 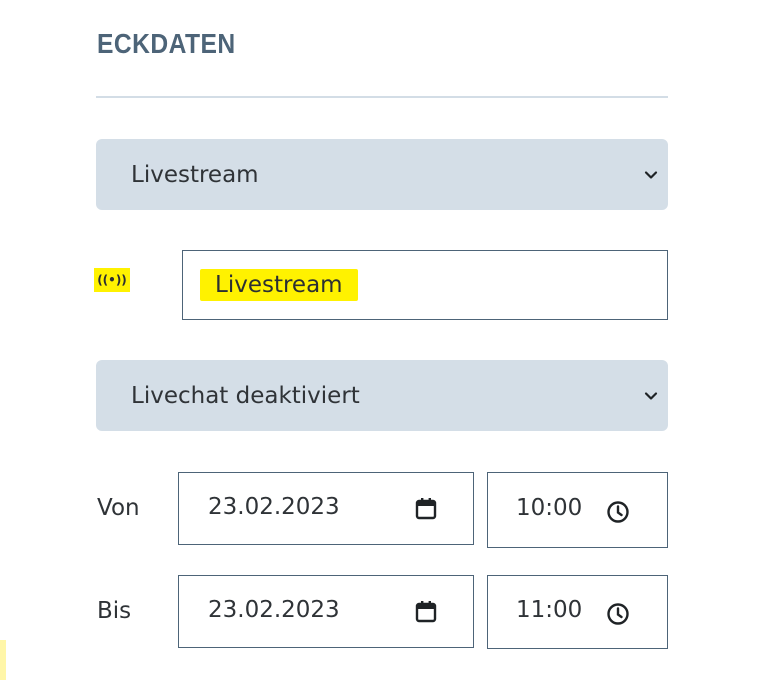 What do you see at coordinates (382, 395) in the screenshot?
I see `livechat-select: Livechat deaktiviert` at bounding box center [382, 395].